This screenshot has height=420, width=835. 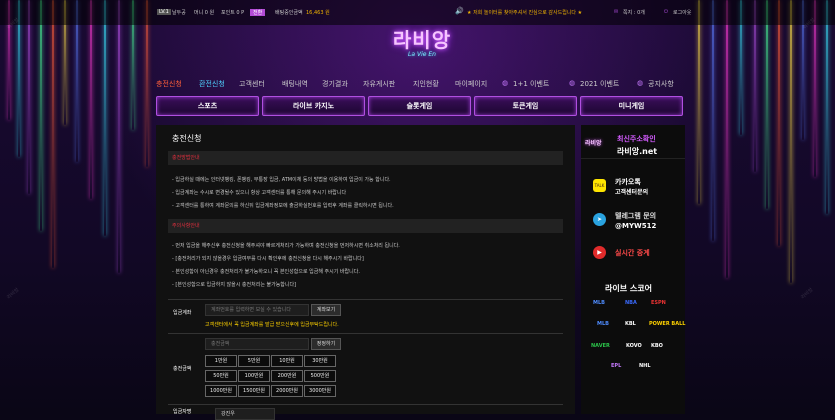 What do you see at coordinates (254, 361) in the screenshot?
I see `amount-5: 5만원` at bounding box center [254, 361].